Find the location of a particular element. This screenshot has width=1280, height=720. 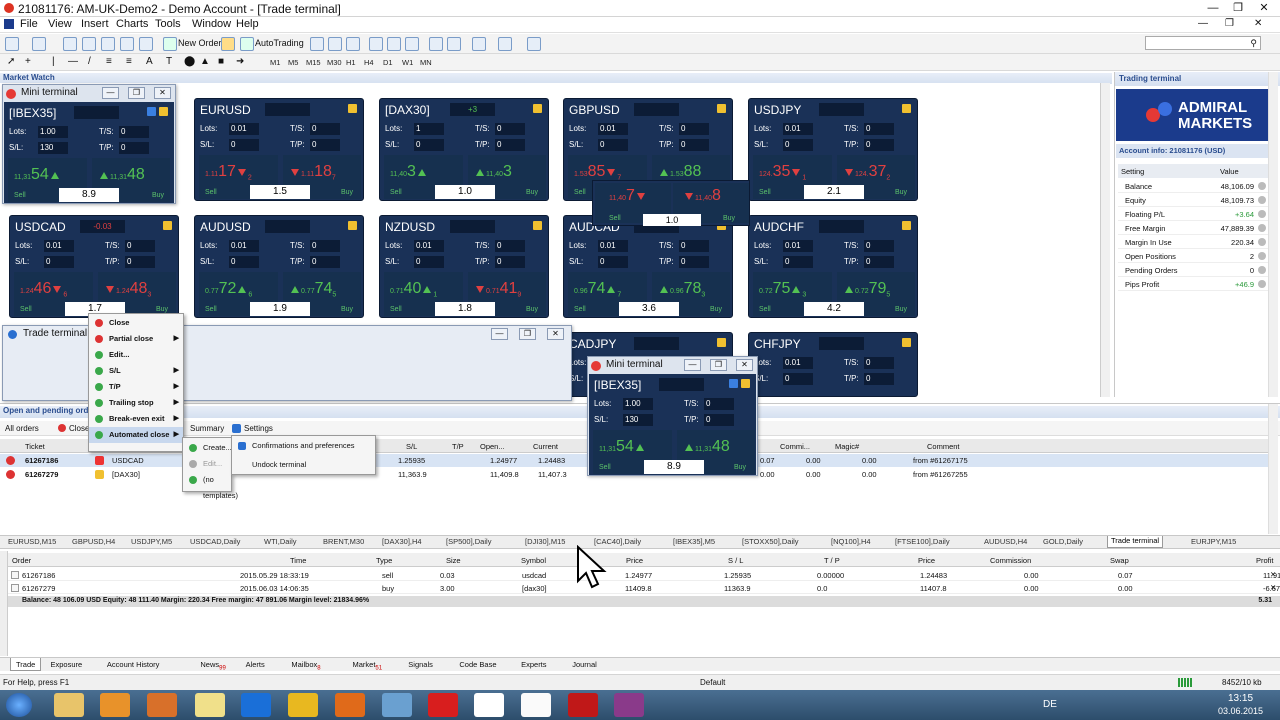

pdf-reader-icon is located at coordinates (583, 705).